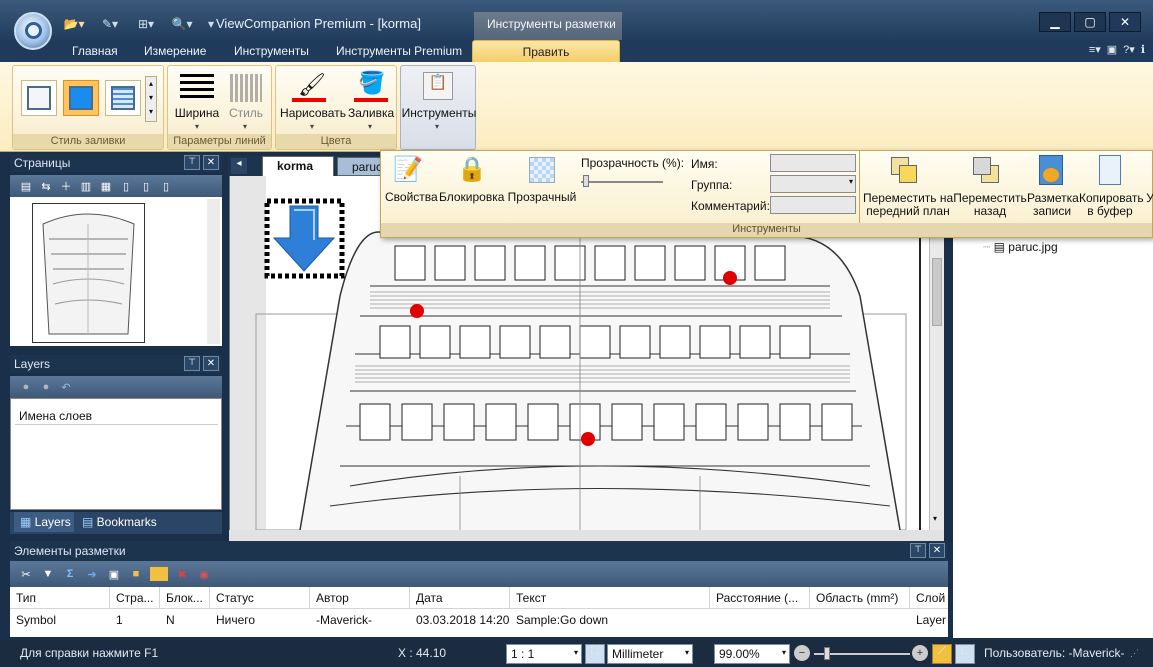  What do you see at coordinates (114, 574) in the screenshot?
I see `stamp-icon: ▣` at bounding box center [114, 574].